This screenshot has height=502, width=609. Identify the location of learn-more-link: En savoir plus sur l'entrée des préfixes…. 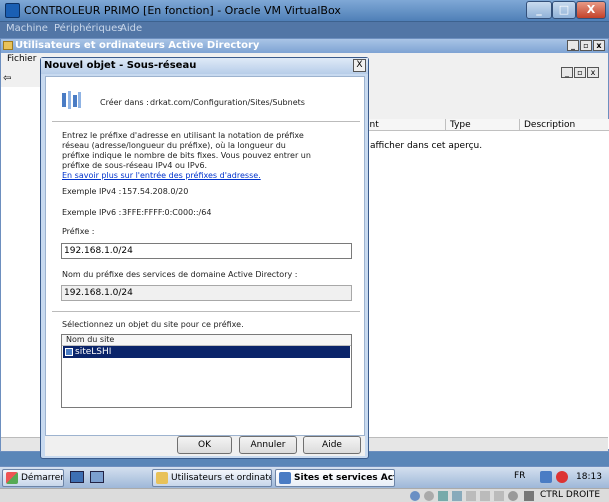
(161, 176).